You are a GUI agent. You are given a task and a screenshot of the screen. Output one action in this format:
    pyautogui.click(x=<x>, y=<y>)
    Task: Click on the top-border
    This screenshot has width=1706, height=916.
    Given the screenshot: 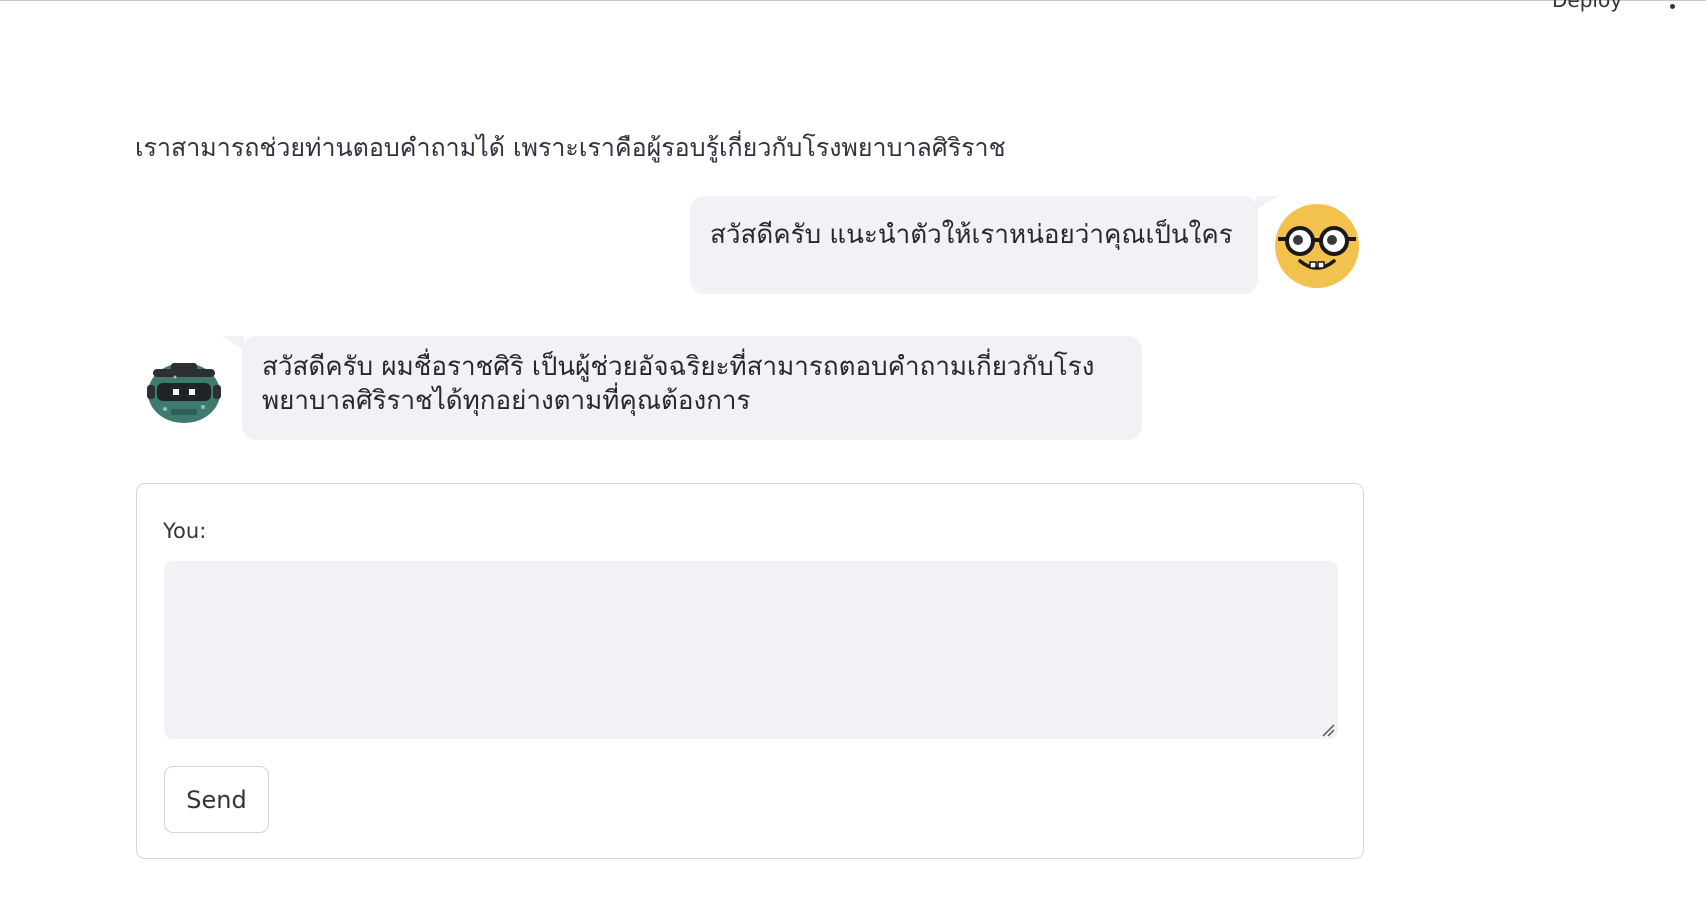 What is the action you would take?
    pyautogui.click(x=853, y=0)
    